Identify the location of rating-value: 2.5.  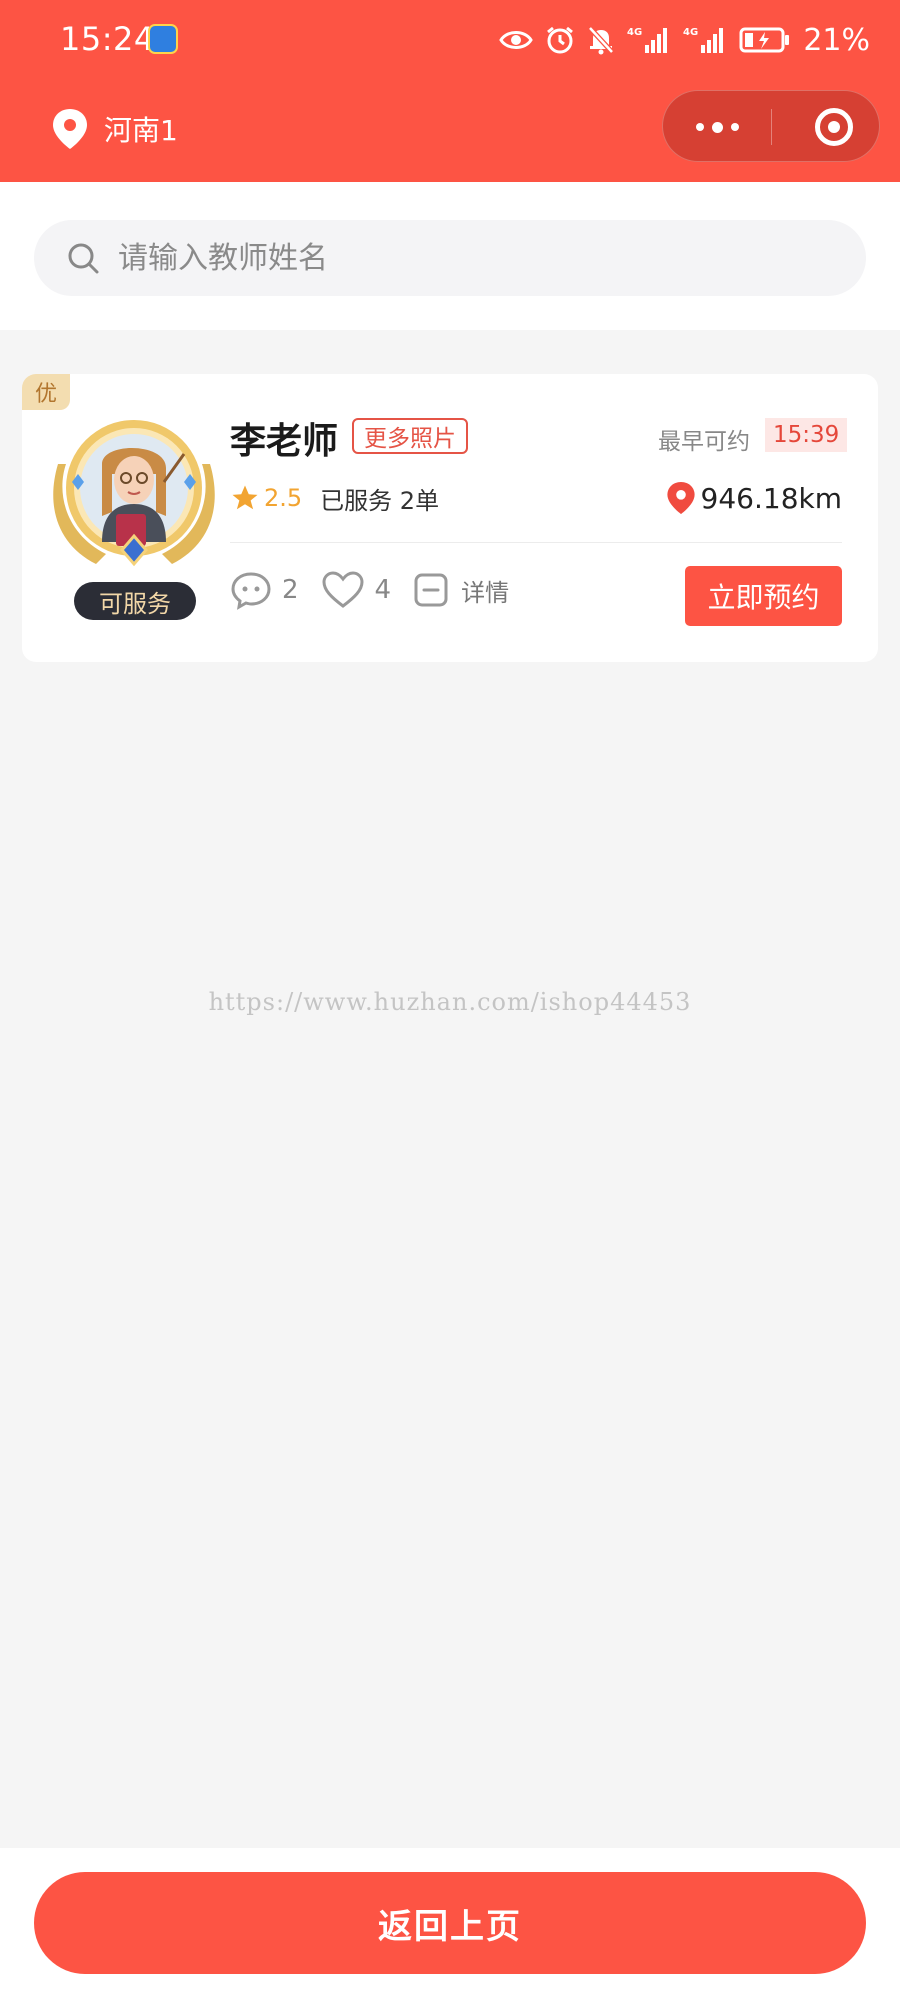
(283, 498).